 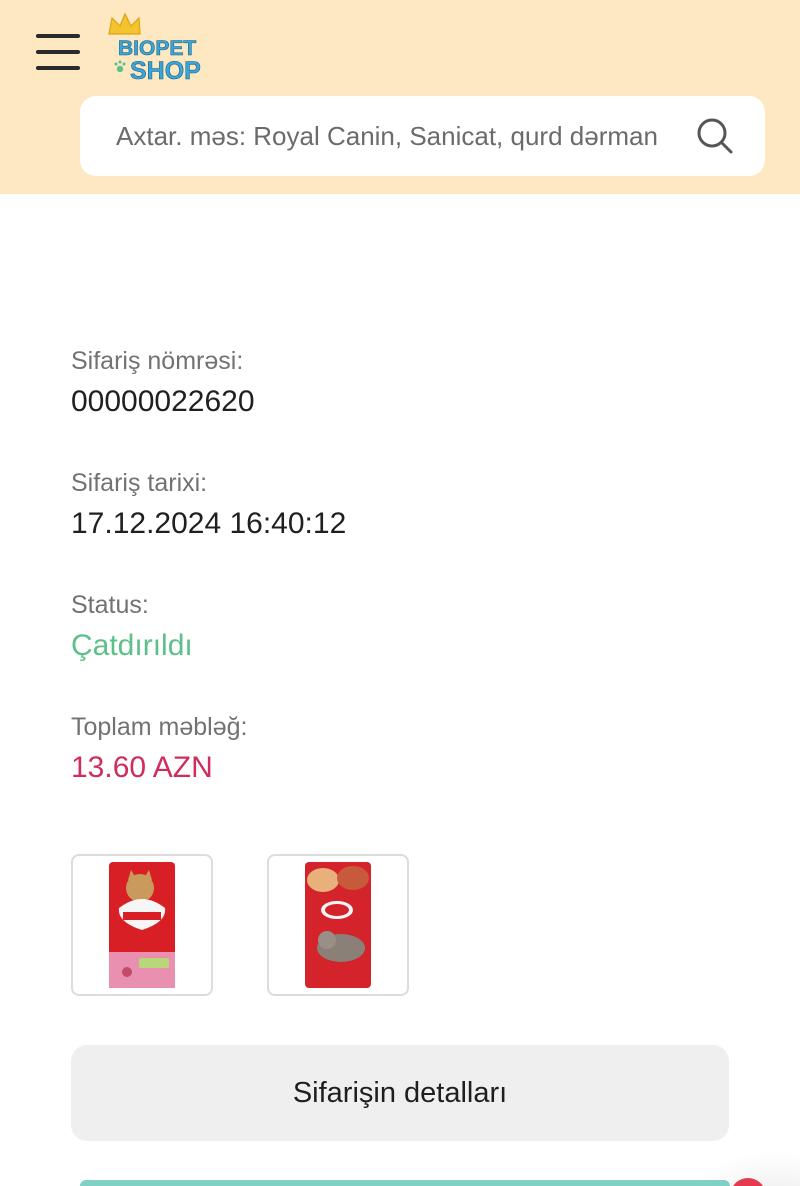 What do you see at coordinates (163, 383) in the screenshot?
I see `order-number-block: Sifariş nömrəsi: 00000022620` at bounding box center [163, 383].